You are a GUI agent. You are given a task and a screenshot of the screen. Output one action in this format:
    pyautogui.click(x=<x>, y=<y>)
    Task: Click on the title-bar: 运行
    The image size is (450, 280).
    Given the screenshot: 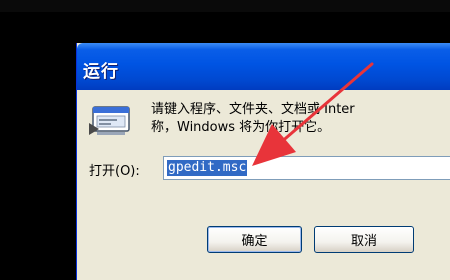 What is the action you would take?
    pyautogui.click(x=263, y=66)
    